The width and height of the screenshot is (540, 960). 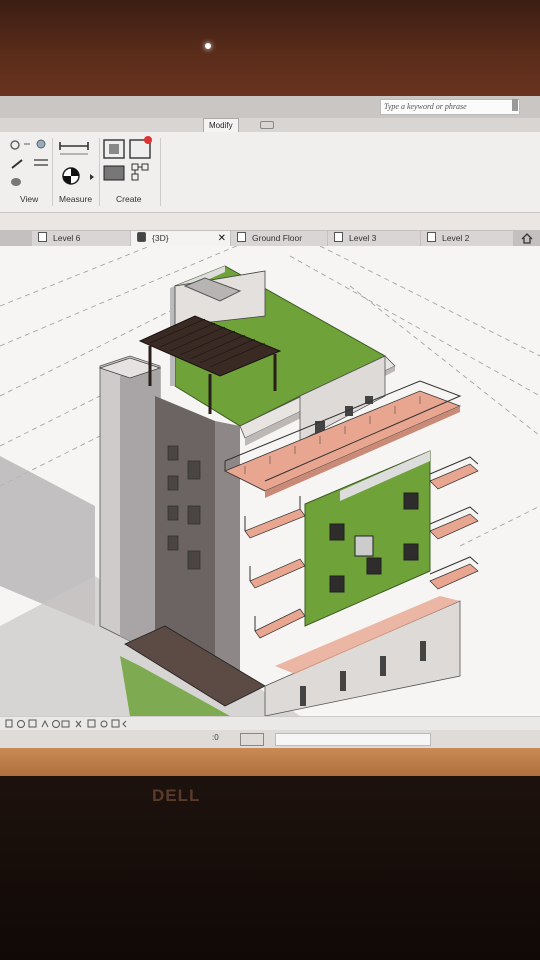 I want to click on tab-level-2: Level 2, so click(x=467, y=238).